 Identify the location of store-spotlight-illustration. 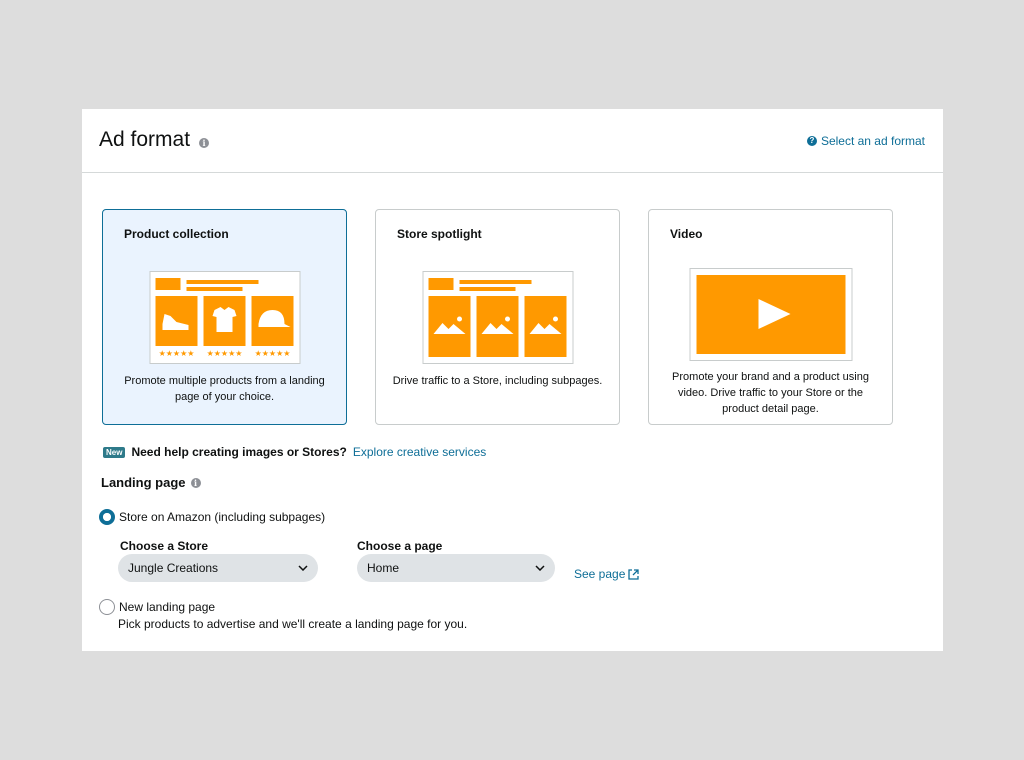
(497, 317).